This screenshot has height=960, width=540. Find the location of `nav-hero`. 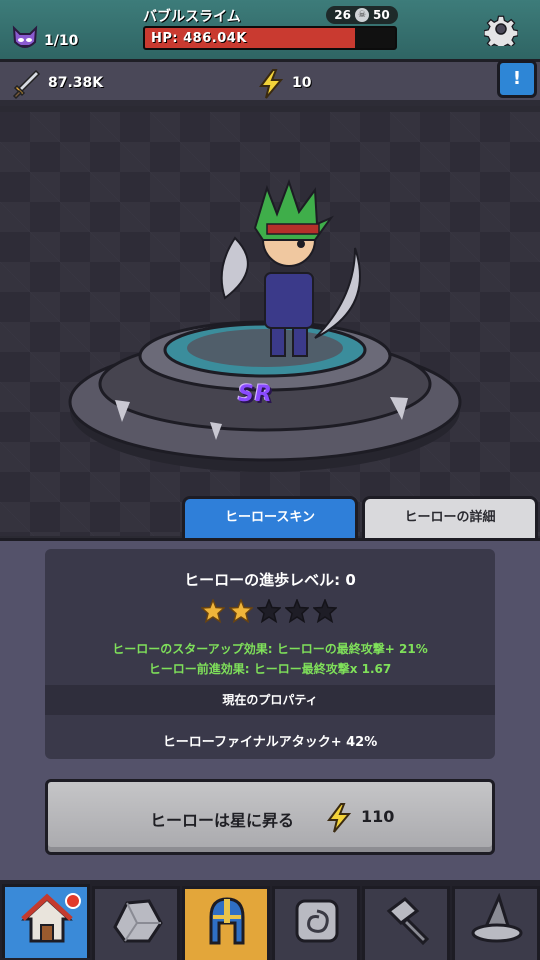

nav-hero is located at coordinates (226, 923).